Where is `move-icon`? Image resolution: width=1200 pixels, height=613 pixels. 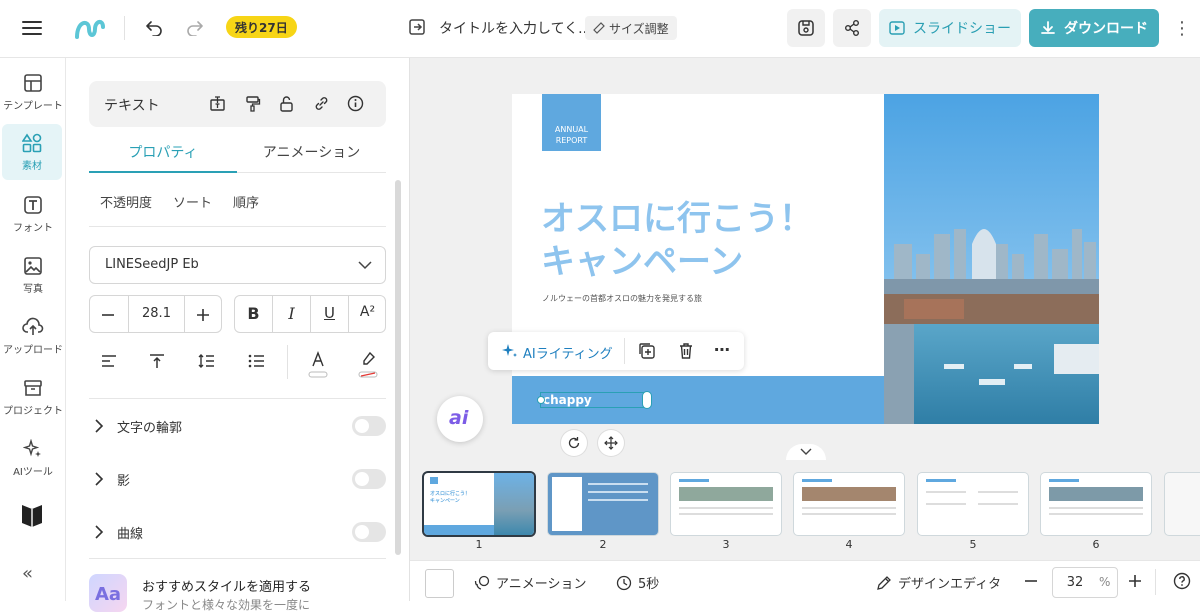
move-icon is located at coordinates (611, 443).